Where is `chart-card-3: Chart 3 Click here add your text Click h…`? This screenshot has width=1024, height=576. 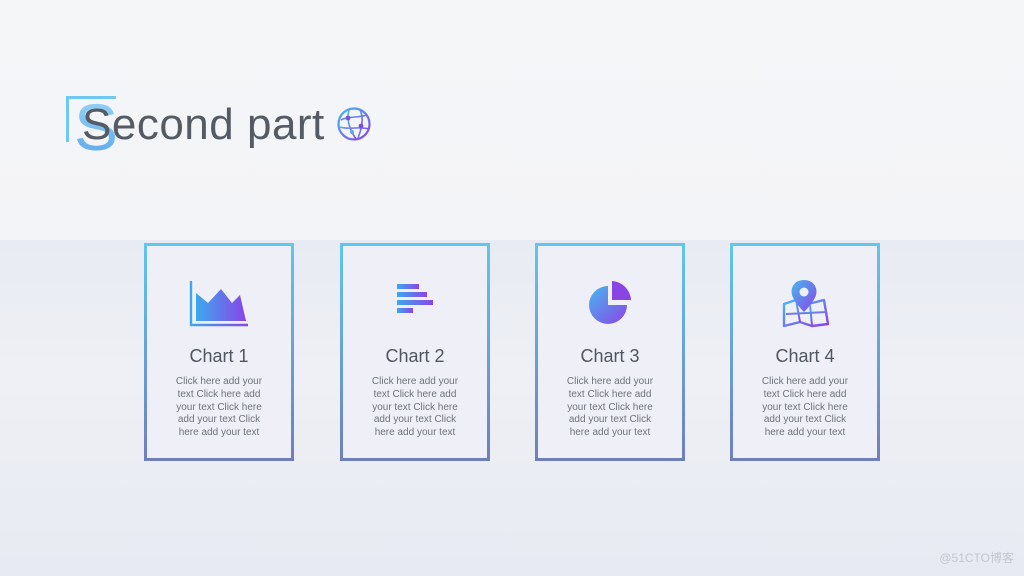 chart-card-3: Chart 3 Click here add your text Click h… is located at coordinates (610, 352).